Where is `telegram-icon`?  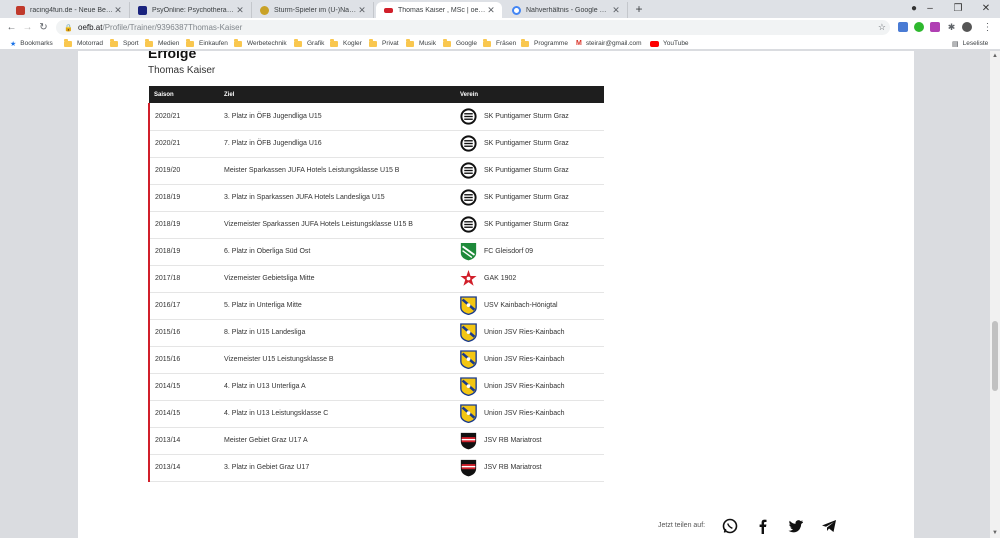
telegram-icon is located at coordinates (828, 525).